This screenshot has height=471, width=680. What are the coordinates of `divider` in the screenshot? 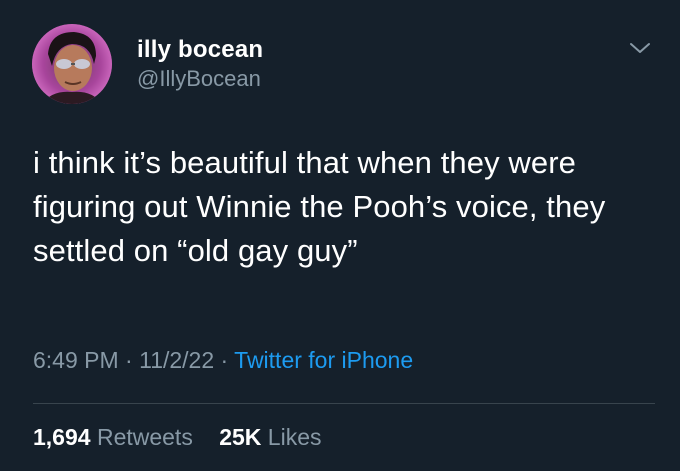 It's located at (344, 403).